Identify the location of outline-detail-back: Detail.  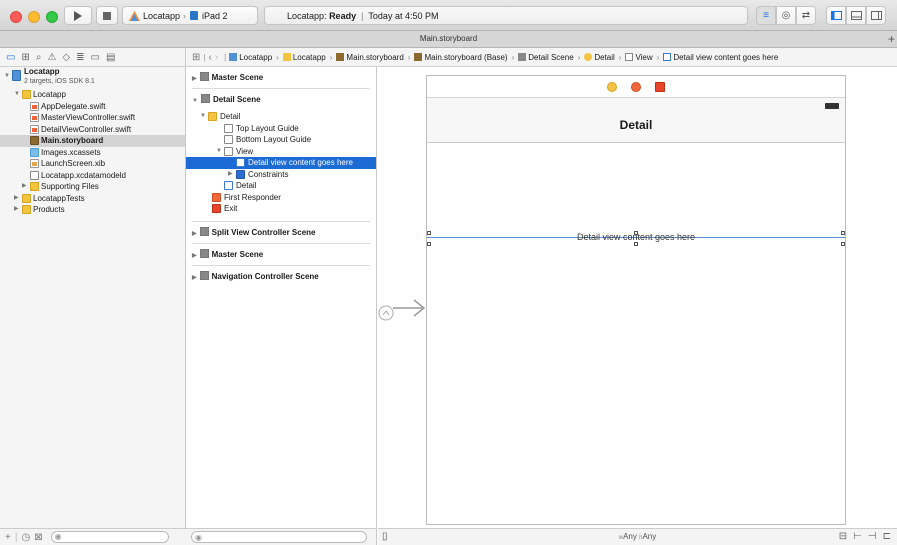
(281, 186).